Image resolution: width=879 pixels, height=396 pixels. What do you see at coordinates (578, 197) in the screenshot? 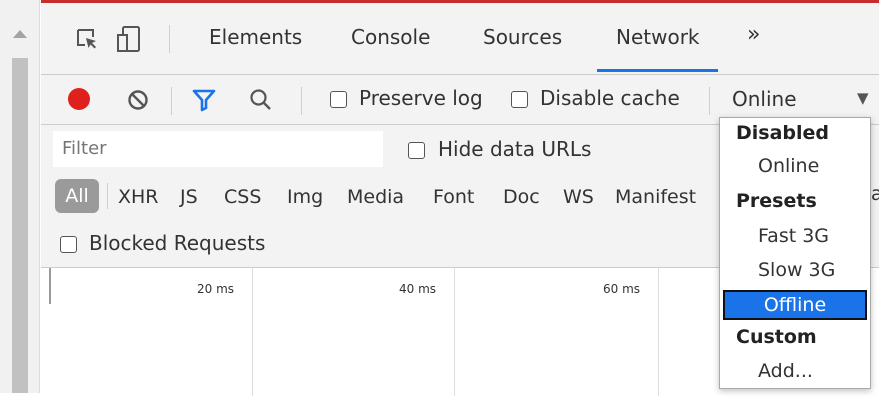
I see `type-filter-ws: WS` at bounding box center [578, 197].